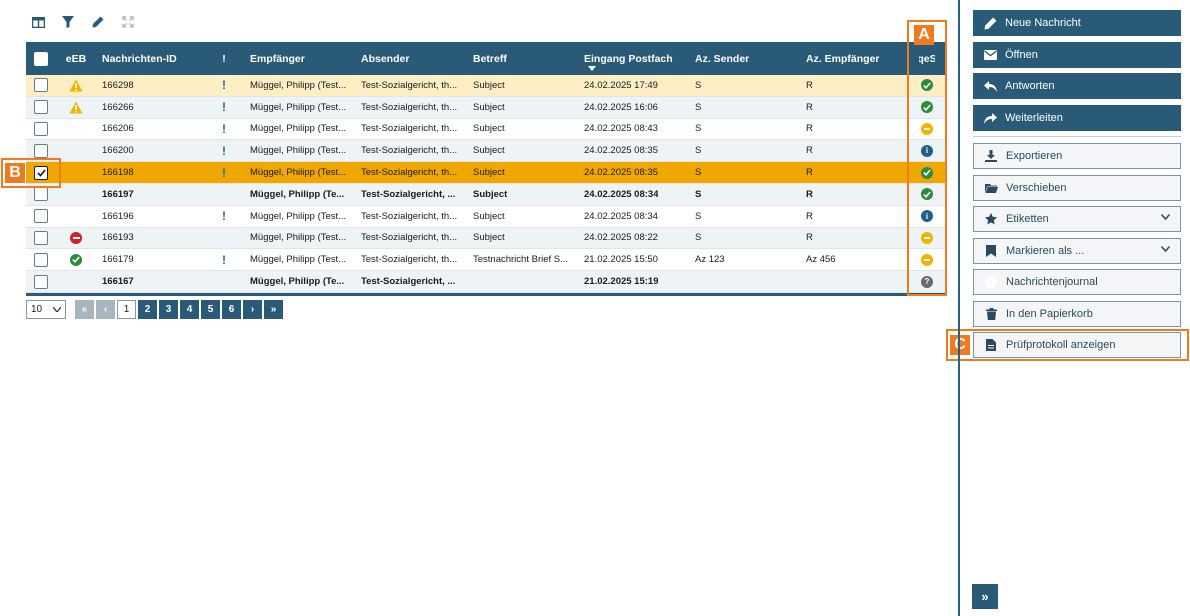 This screenshot has height=616, width=1190. I want to click on action-label: Neue Nachricht, so click(1043, 23).